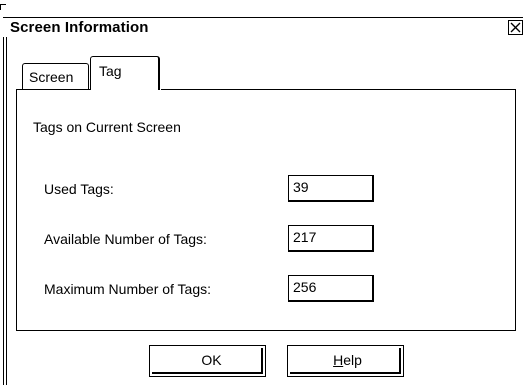  I want to click on help-button-label: Help, so click(347, 360).